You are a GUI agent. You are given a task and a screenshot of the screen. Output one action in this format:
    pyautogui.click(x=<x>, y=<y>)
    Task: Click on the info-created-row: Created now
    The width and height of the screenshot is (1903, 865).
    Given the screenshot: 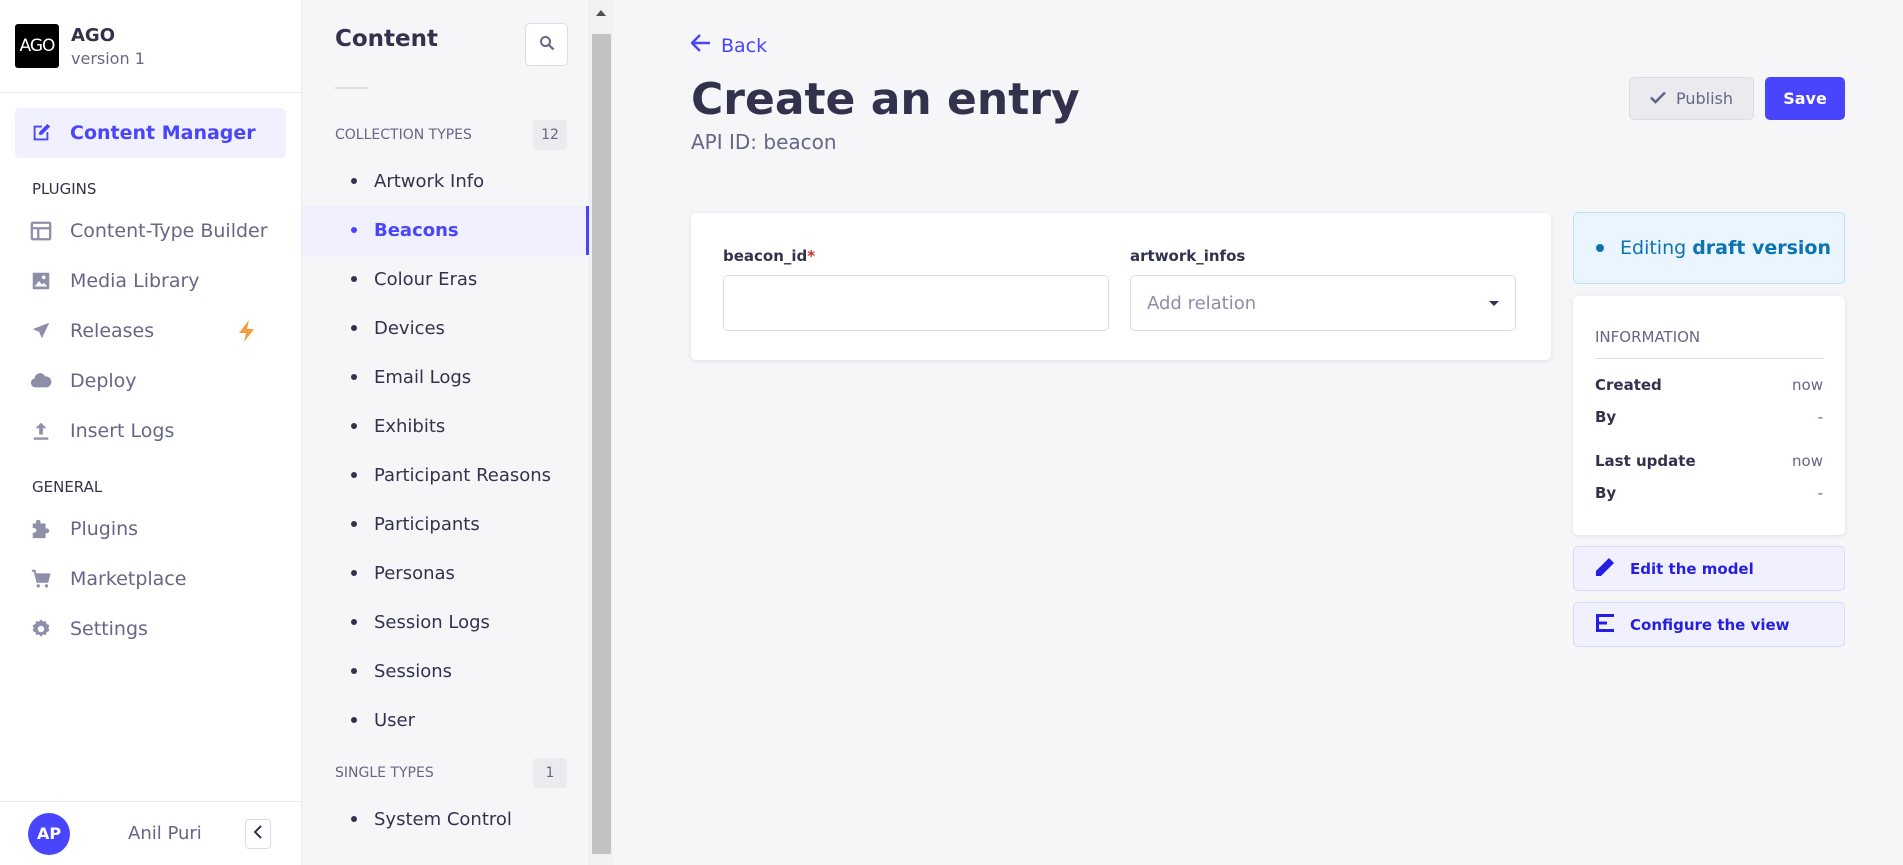 What is the action you would take?
    pyautogui.click(x=1709, y=385)
    